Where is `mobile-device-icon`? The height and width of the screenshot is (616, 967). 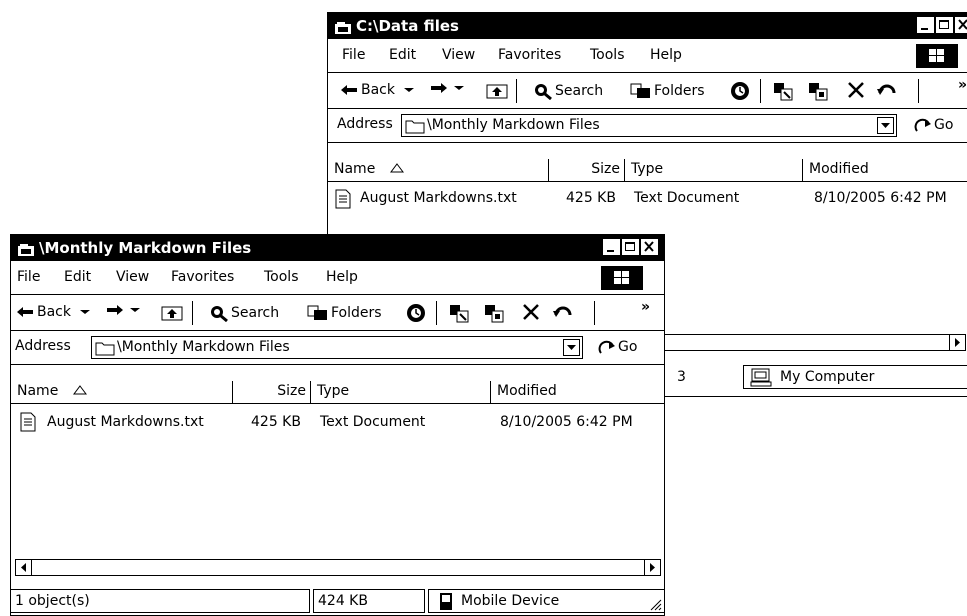 mobile-device-icon is located at coordinates (446, 601).